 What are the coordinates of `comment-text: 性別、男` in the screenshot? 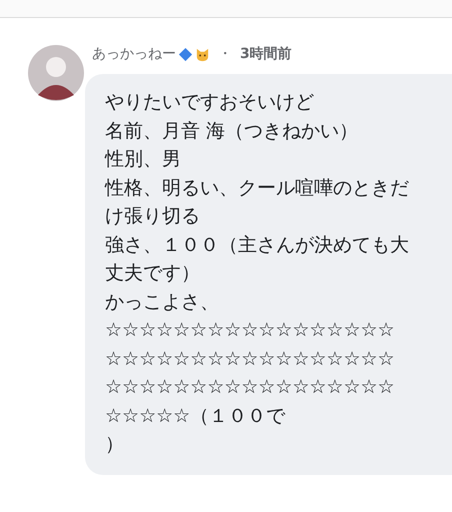 It's located at (143, 159).